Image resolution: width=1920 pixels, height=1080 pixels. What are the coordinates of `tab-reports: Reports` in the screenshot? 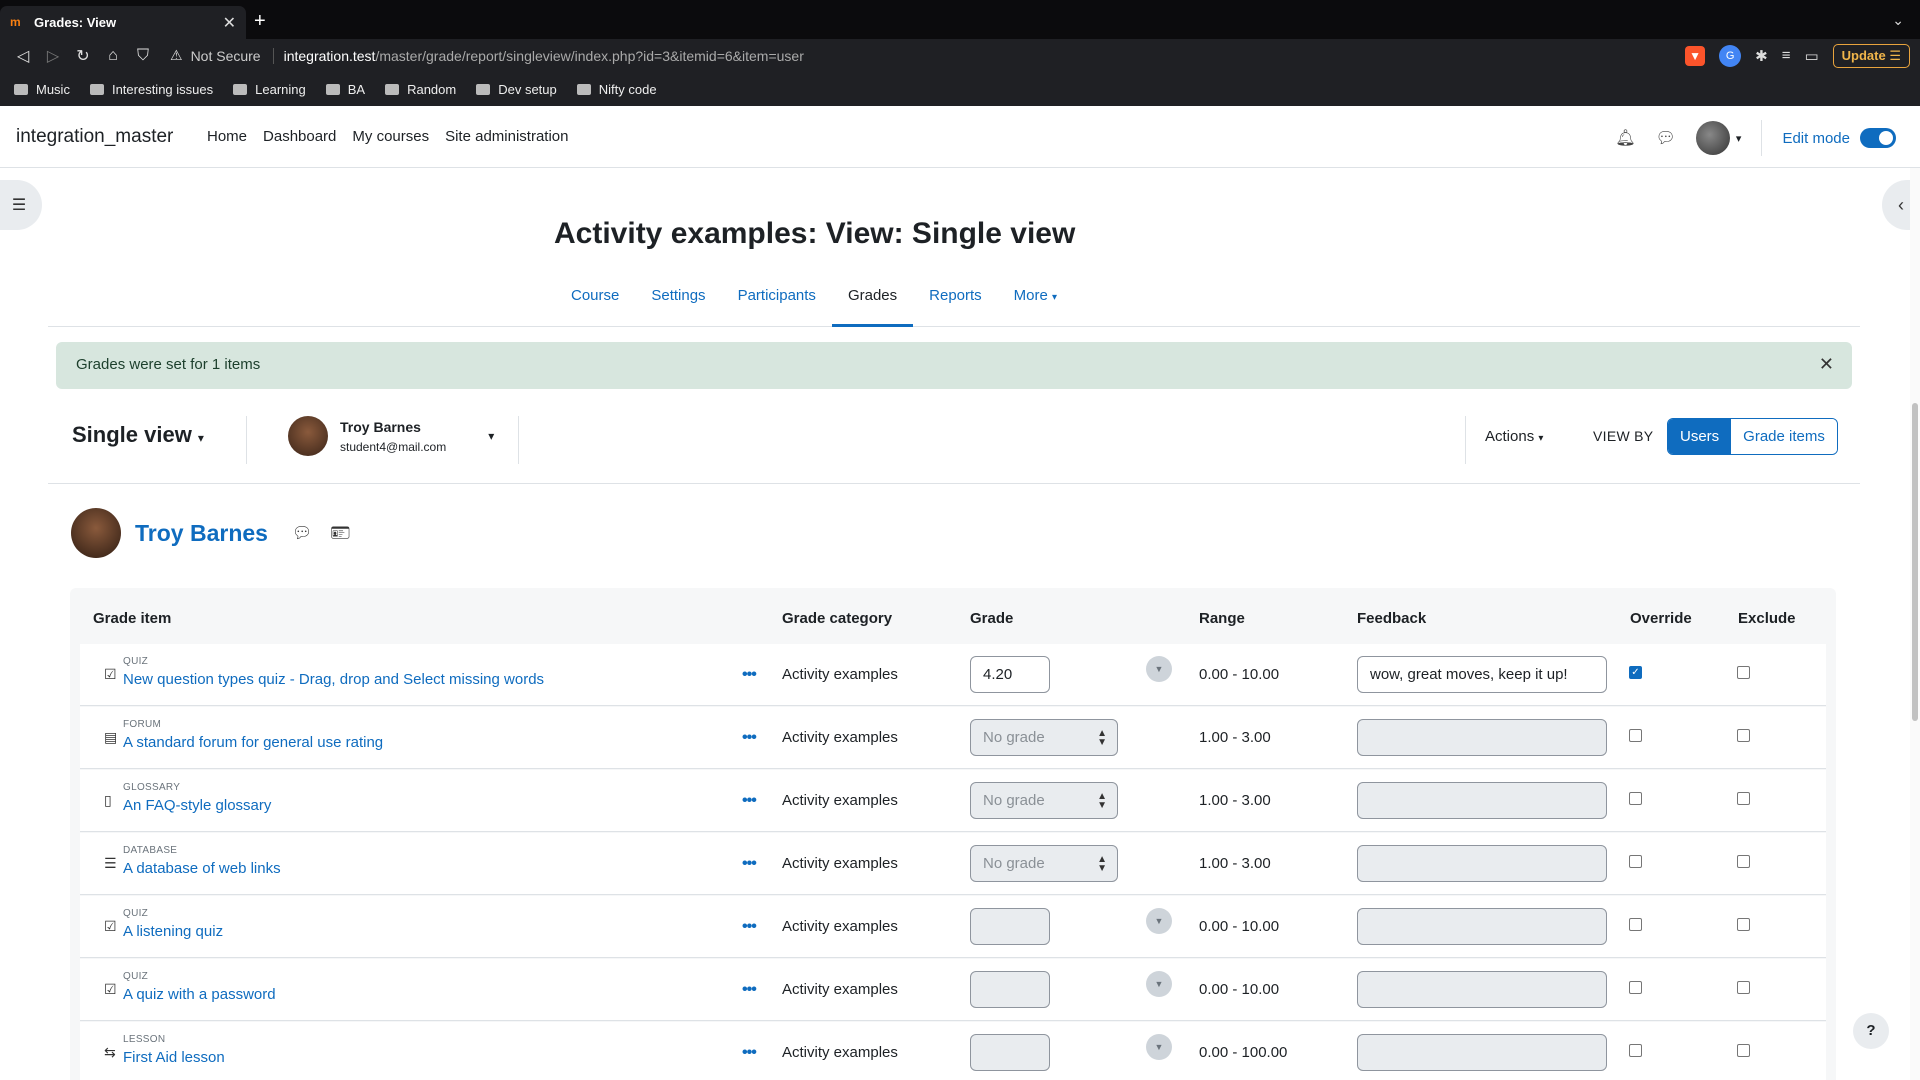 It's located at (955, 298).